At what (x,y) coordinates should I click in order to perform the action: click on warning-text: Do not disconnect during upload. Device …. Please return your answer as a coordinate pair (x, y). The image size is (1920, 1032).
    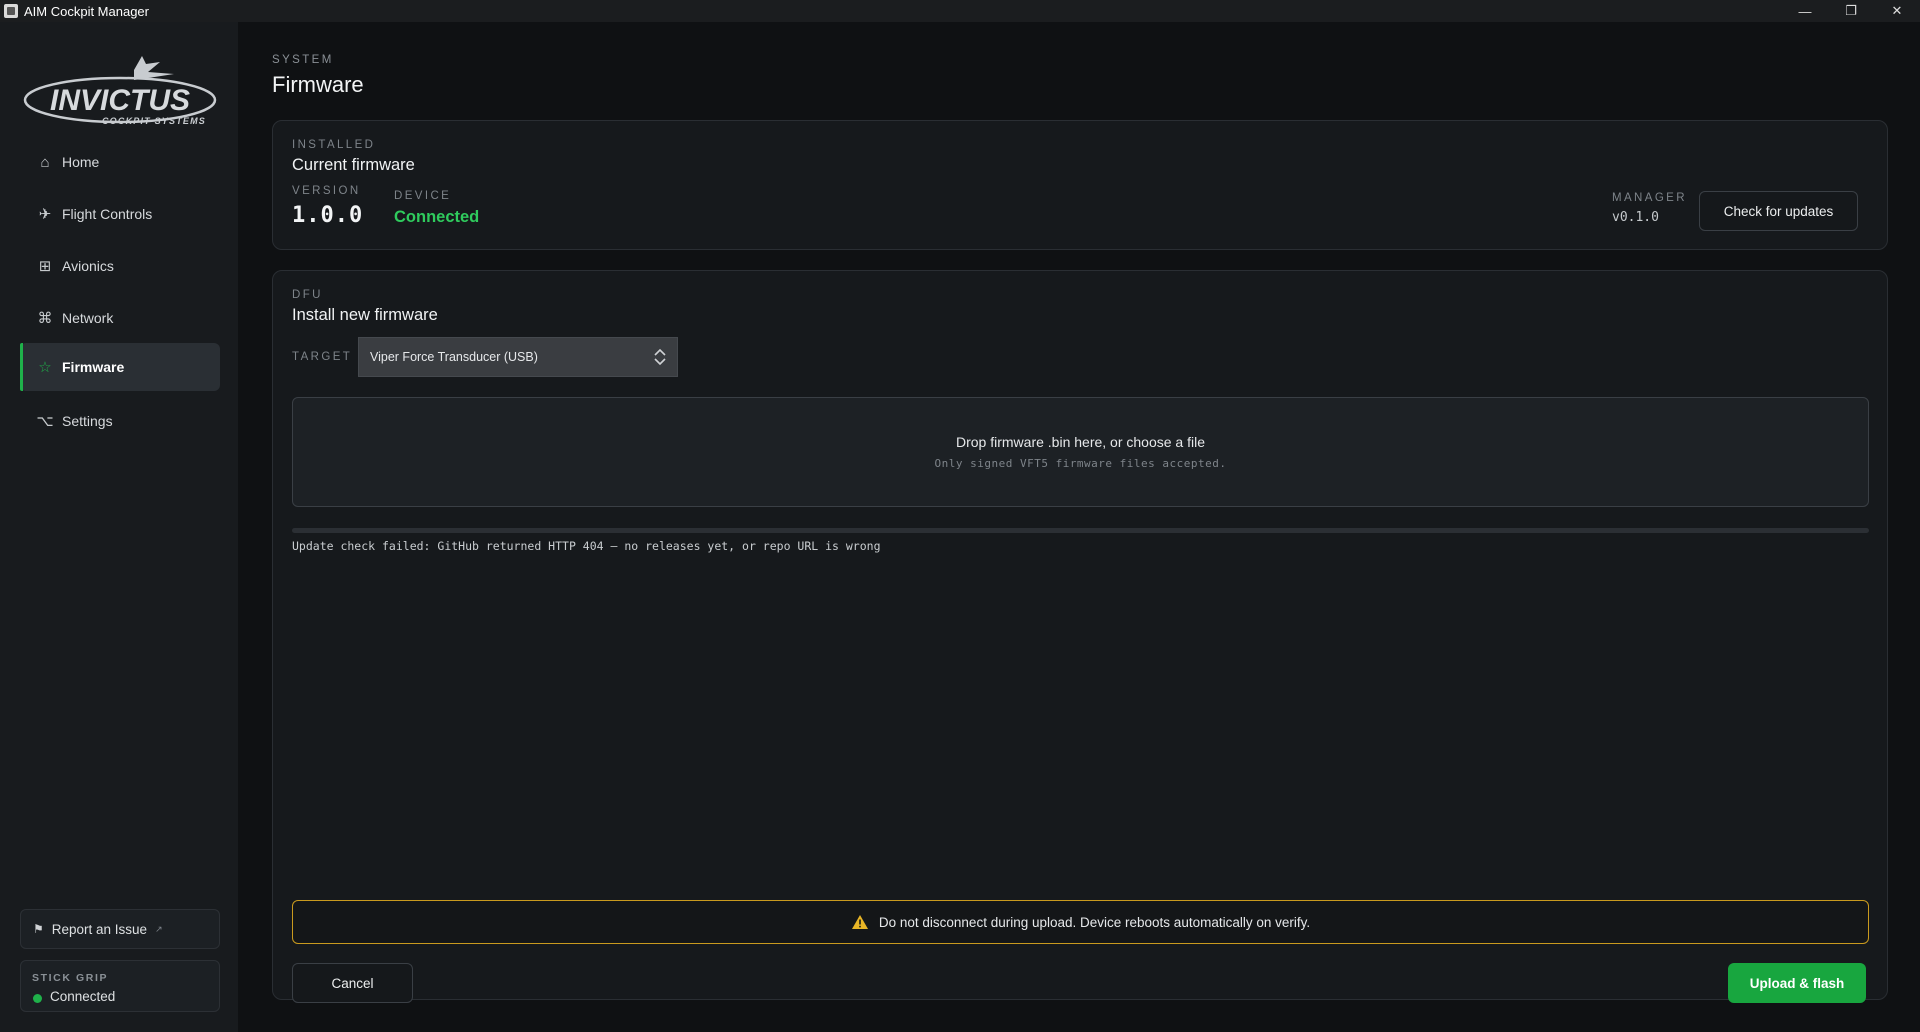
    Looking at the image, I should click on (1094, 922).